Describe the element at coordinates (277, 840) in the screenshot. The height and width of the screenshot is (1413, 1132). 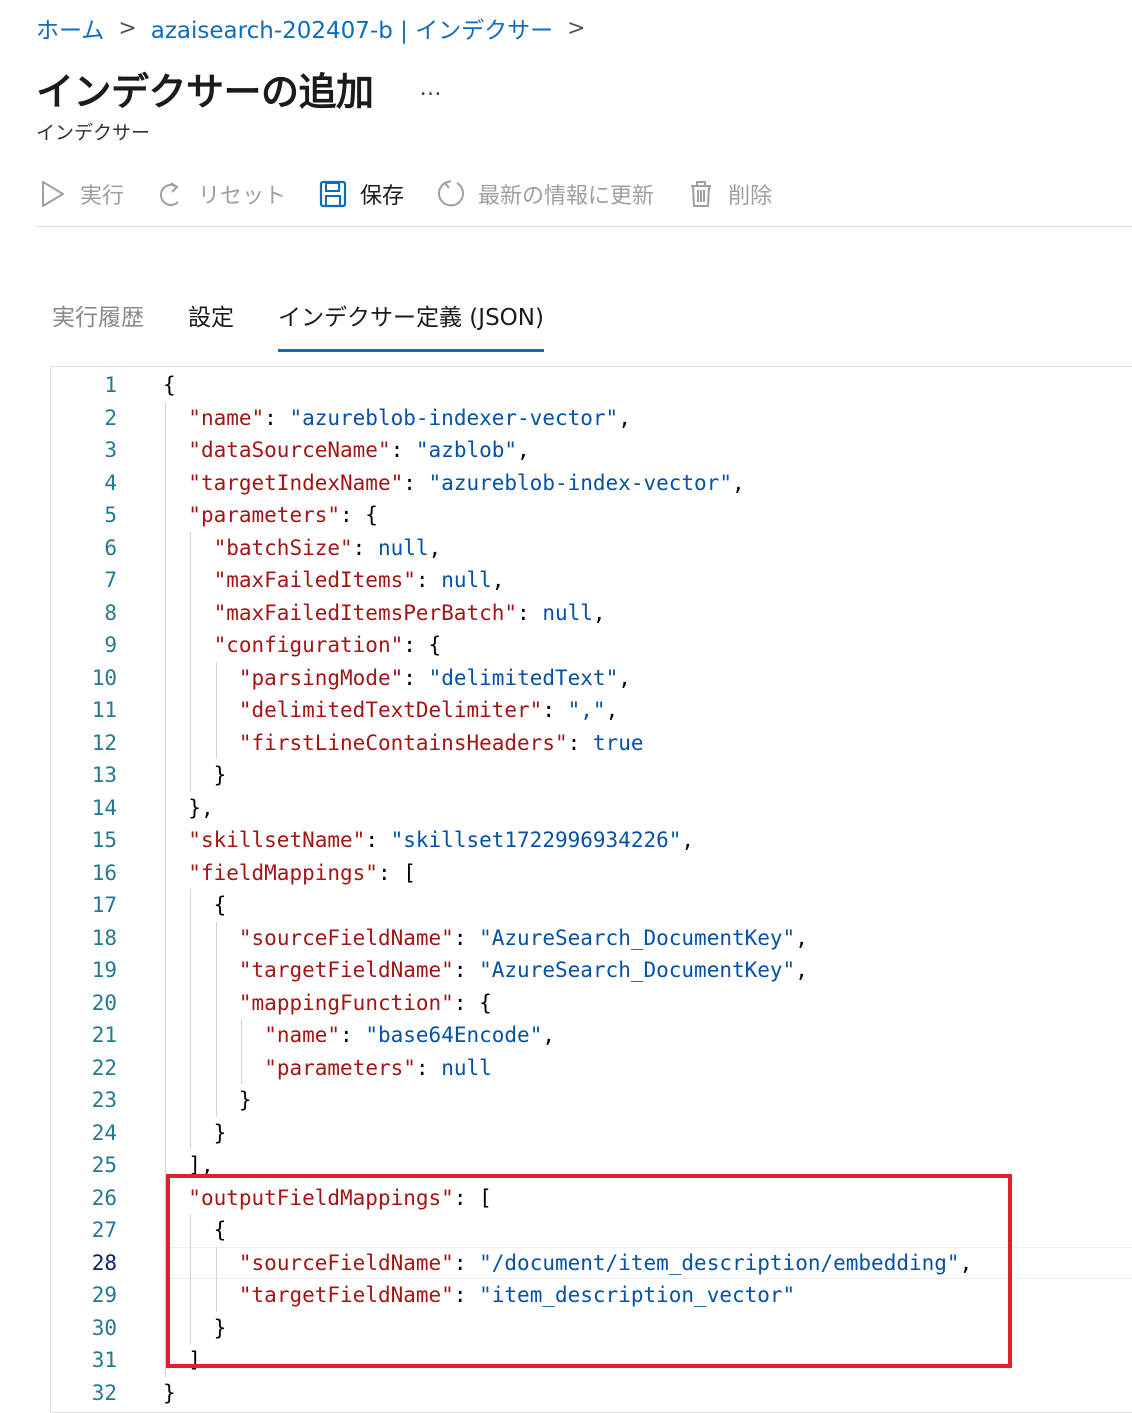
I see `json-key: "skillsetName"` at that location.